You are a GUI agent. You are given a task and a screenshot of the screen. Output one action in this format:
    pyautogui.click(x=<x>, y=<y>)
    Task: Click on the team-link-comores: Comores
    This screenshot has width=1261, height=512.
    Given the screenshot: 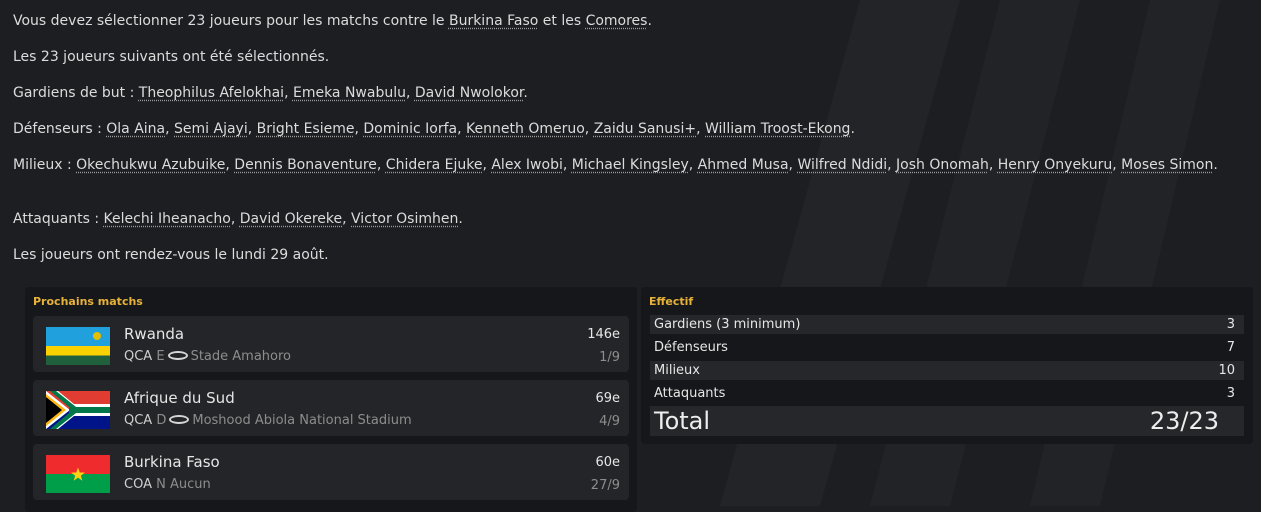 What is the action you would take?
    pyautogui.click(x=617, y=21)
    